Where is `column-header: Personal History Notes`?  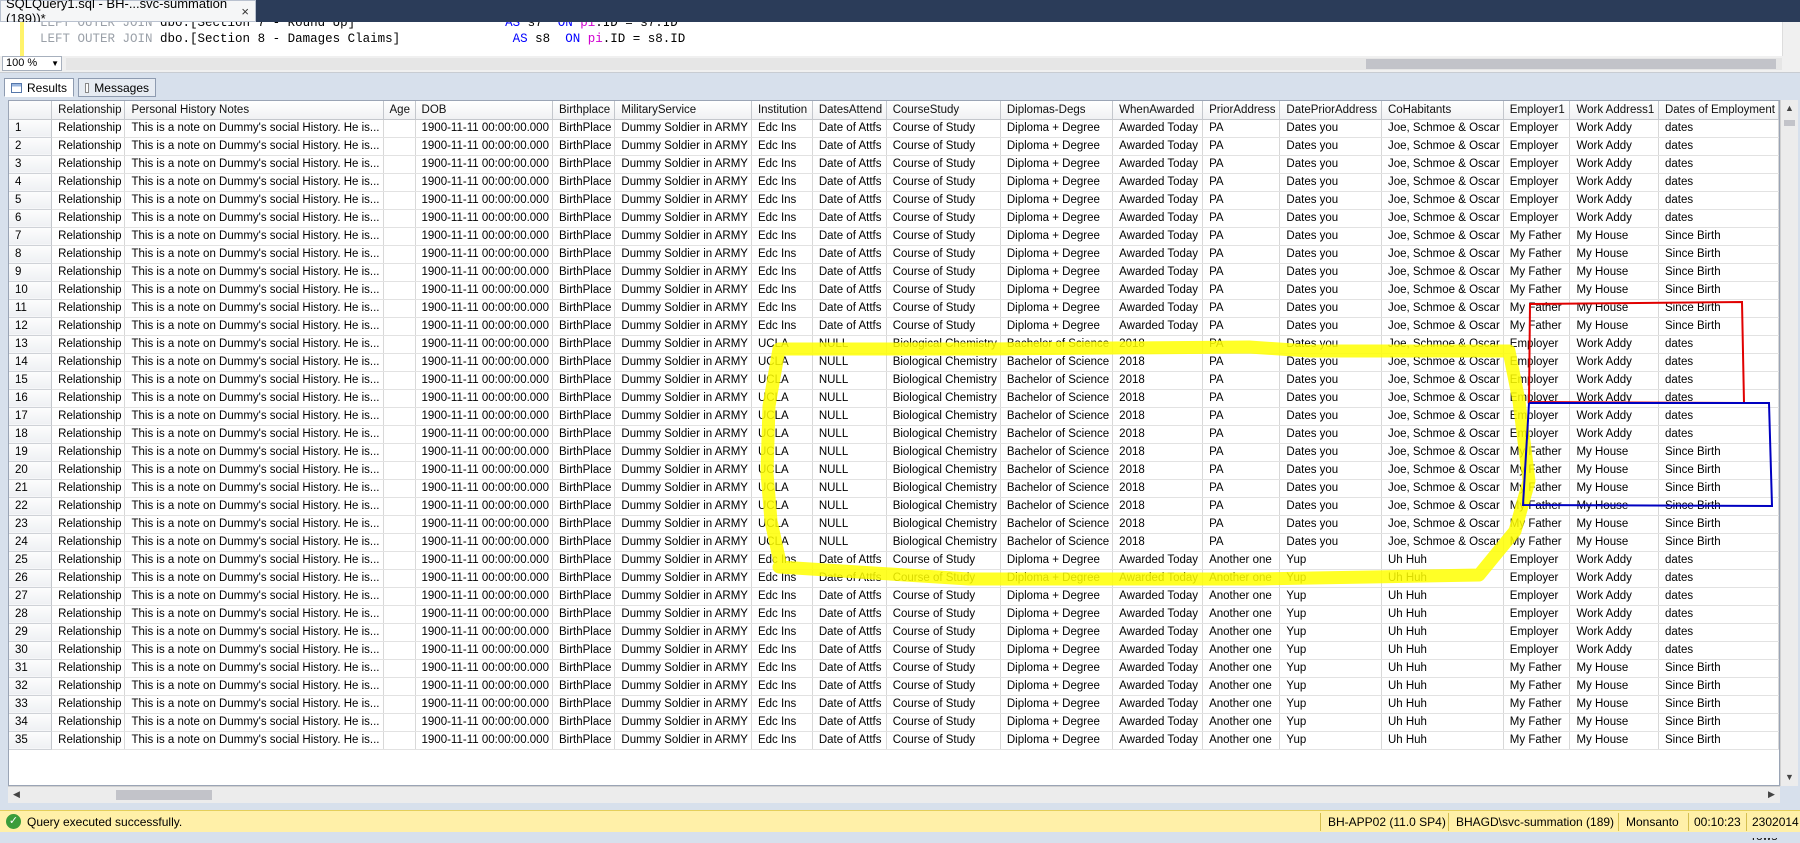 column-header: Personal History Notes is located at coordinates (254, 110).